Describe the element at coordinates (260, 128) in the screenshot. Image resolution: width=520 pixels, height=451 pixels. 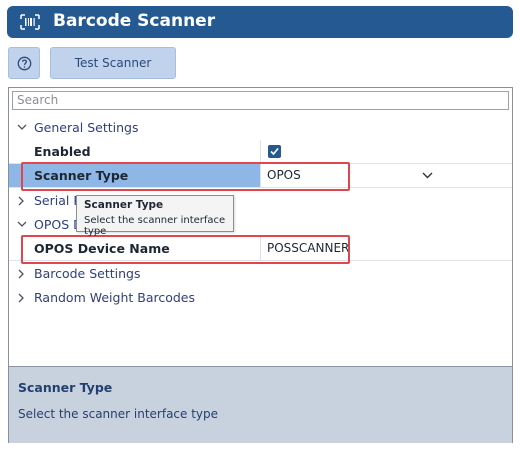
I see `category-general-settings: General Settings` at that location.